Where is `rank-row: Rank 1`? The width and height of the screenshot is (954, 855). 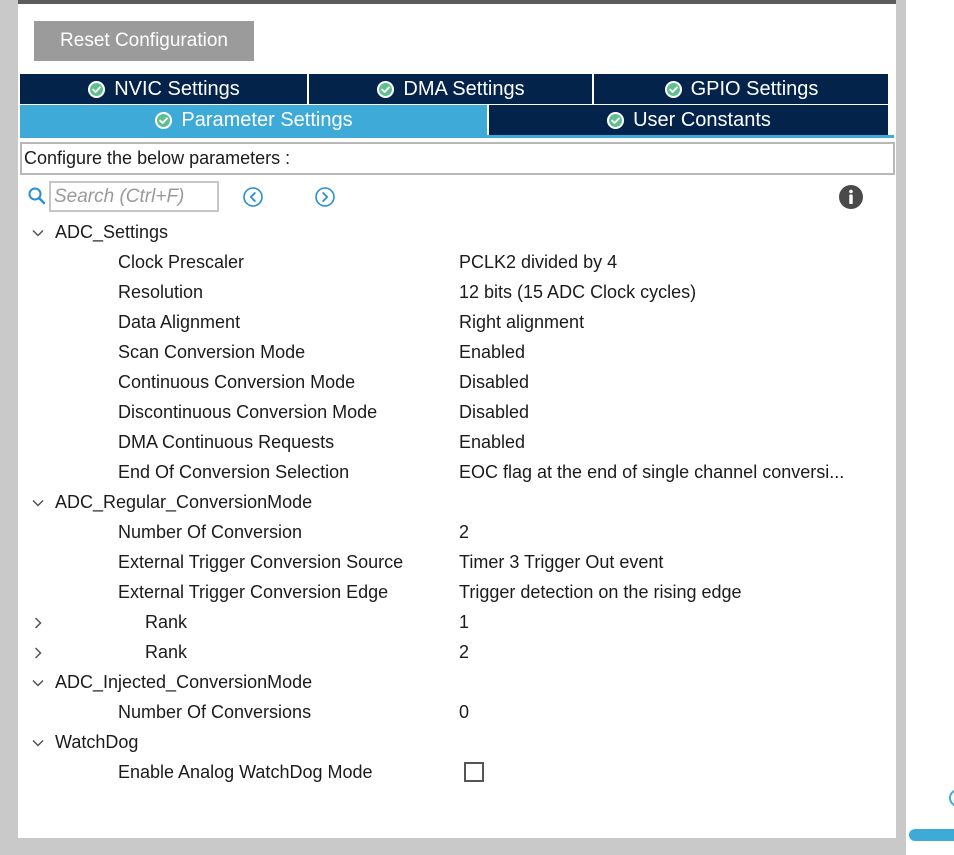 rank-row: Rank 1 is located at coordinates (448, 623).